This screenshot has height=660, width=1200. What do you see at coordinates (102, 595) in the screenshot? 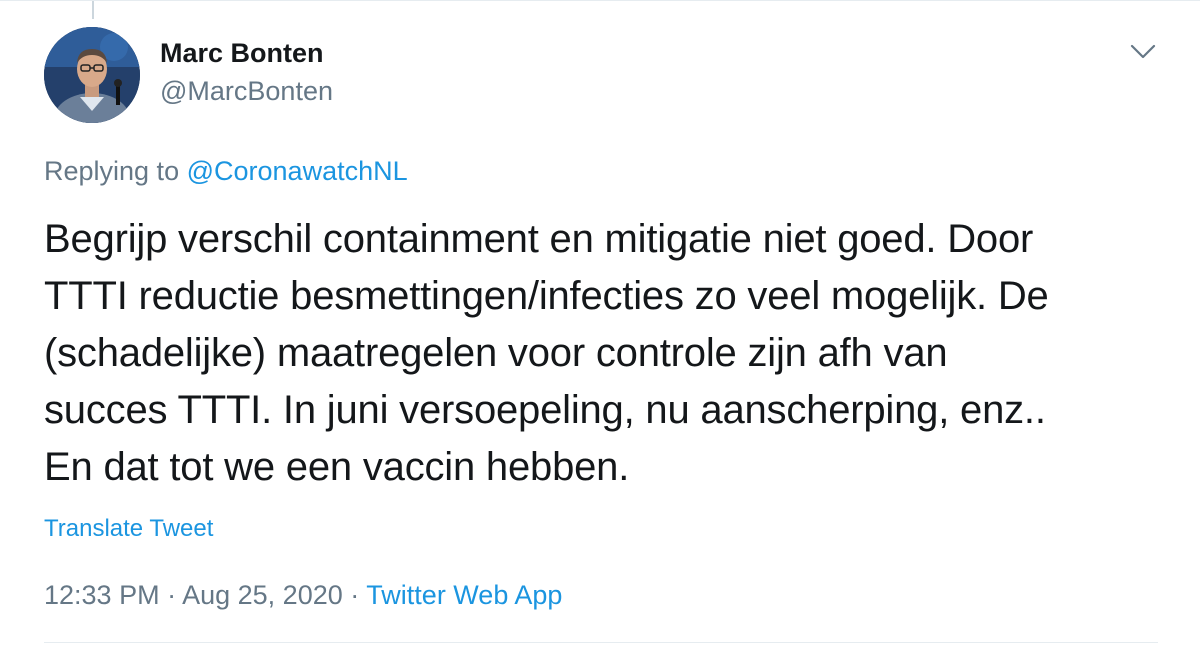
I see `tweet-time: 12:33 PM` at bounding box center [102, 595].